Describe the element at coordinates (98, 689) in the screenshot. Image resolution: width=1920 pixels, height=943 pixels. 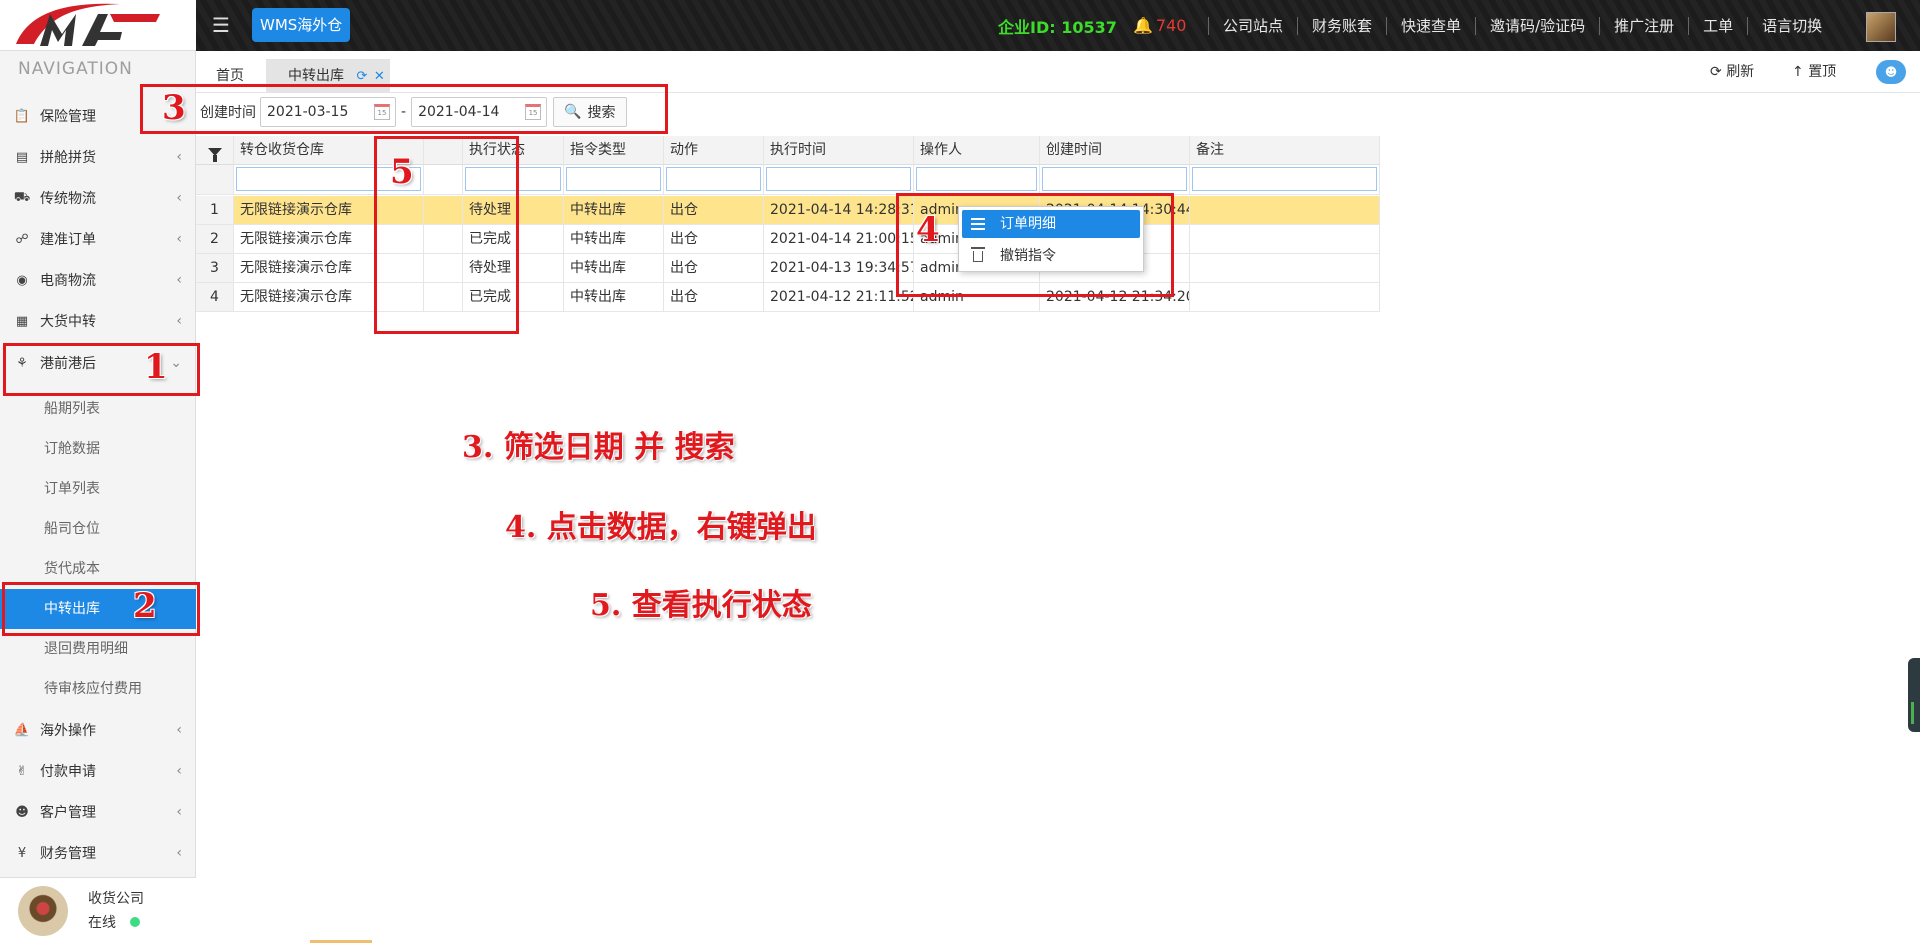
I see `sidebar-sub-pending-payable: 待审核应付费用` at that location.